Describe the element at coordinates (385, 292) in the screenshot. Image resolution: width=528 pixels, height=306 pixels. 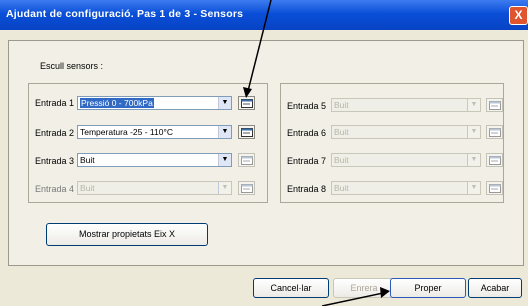
I see `annotation-arrowhead-next` at that location.